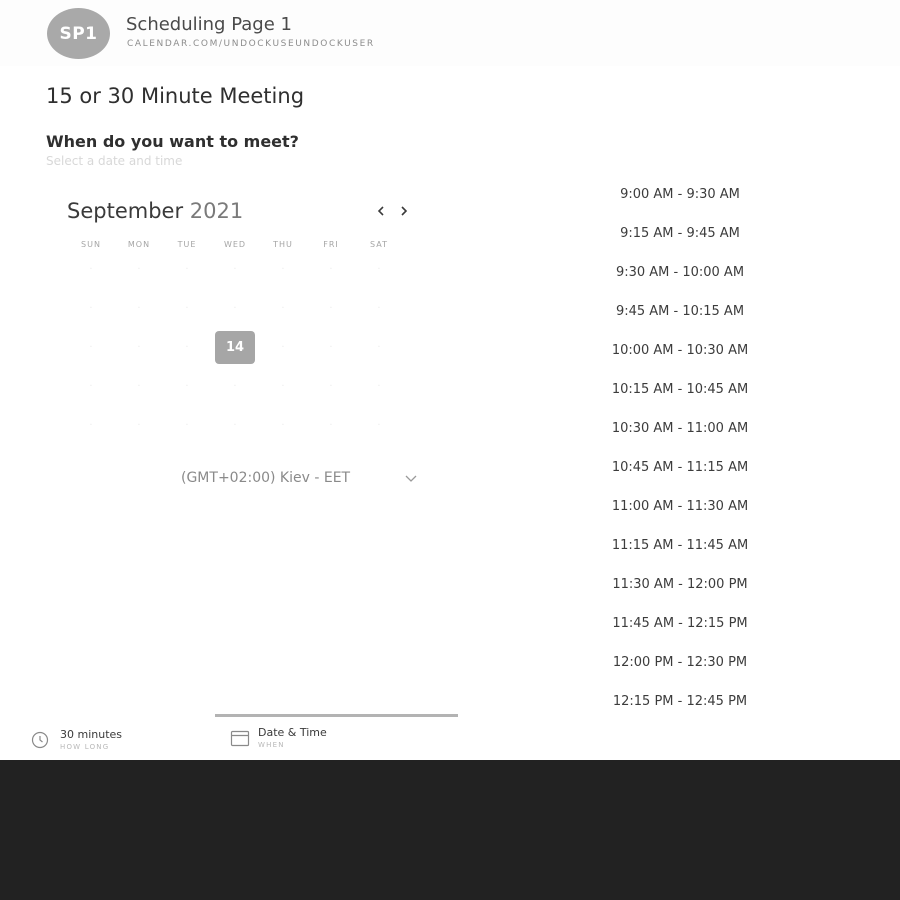  I want to click on calendar-icon, so click(240, 738).